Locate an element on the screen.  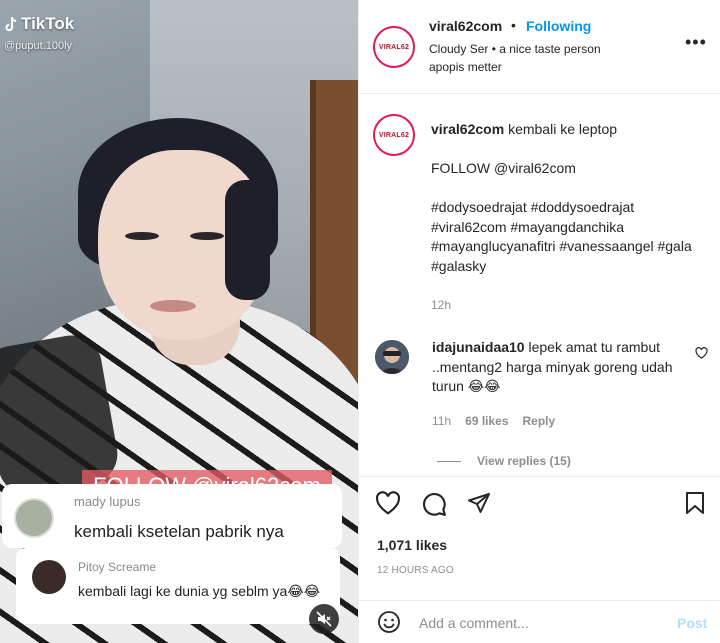
share-button is located at coordinates (479, 505).